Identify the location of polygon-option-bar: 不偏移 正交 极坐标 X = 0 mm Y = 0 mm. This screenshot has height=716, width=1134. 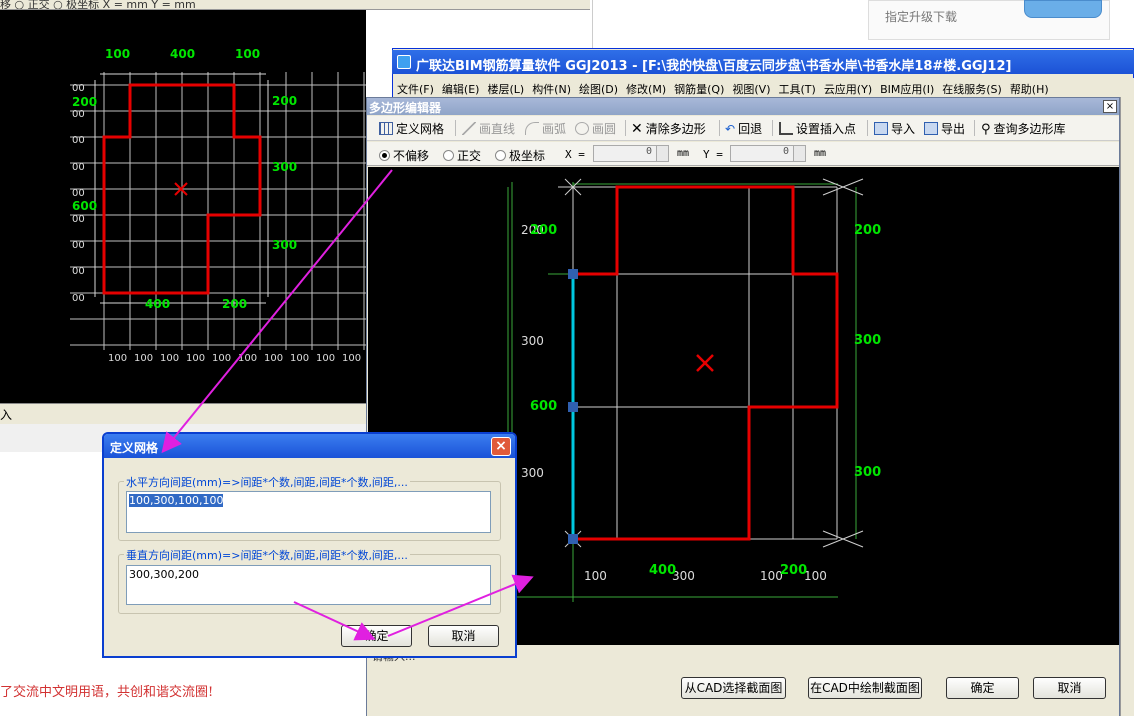
(743, 154).